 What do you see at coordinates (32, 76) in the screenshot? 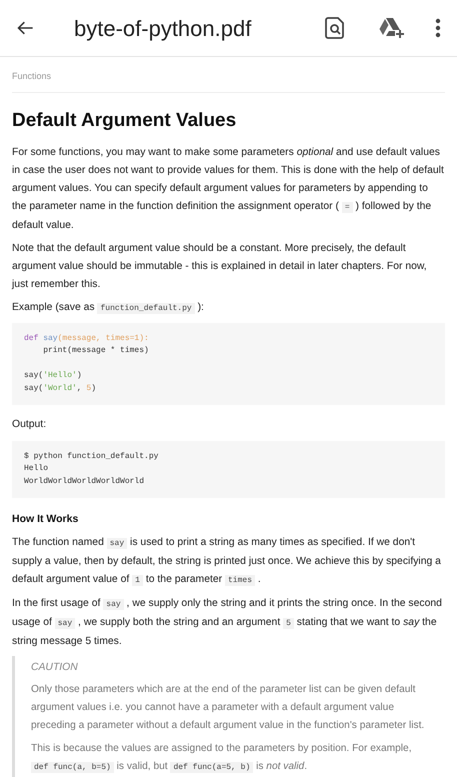
I see `breadcrumb: Functions` at bounding box center [32, 76].